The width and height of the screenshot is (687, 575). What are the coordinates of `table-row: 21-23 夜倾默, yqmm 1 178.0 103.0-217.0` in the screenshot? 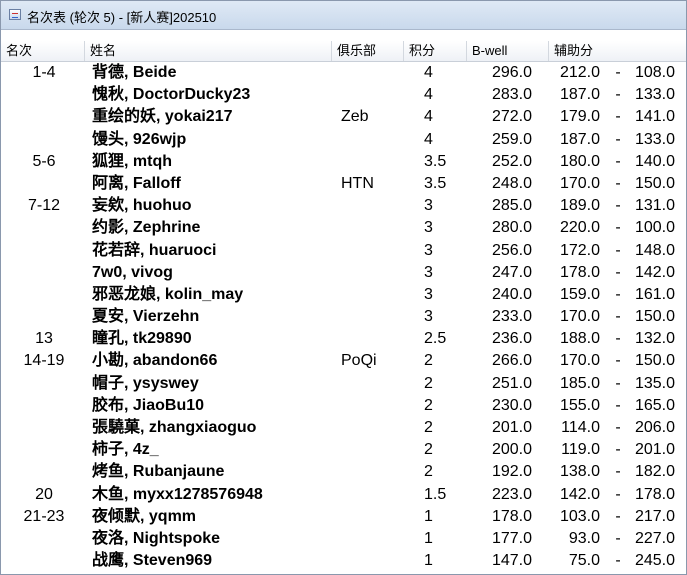 It's located at (343, 517).